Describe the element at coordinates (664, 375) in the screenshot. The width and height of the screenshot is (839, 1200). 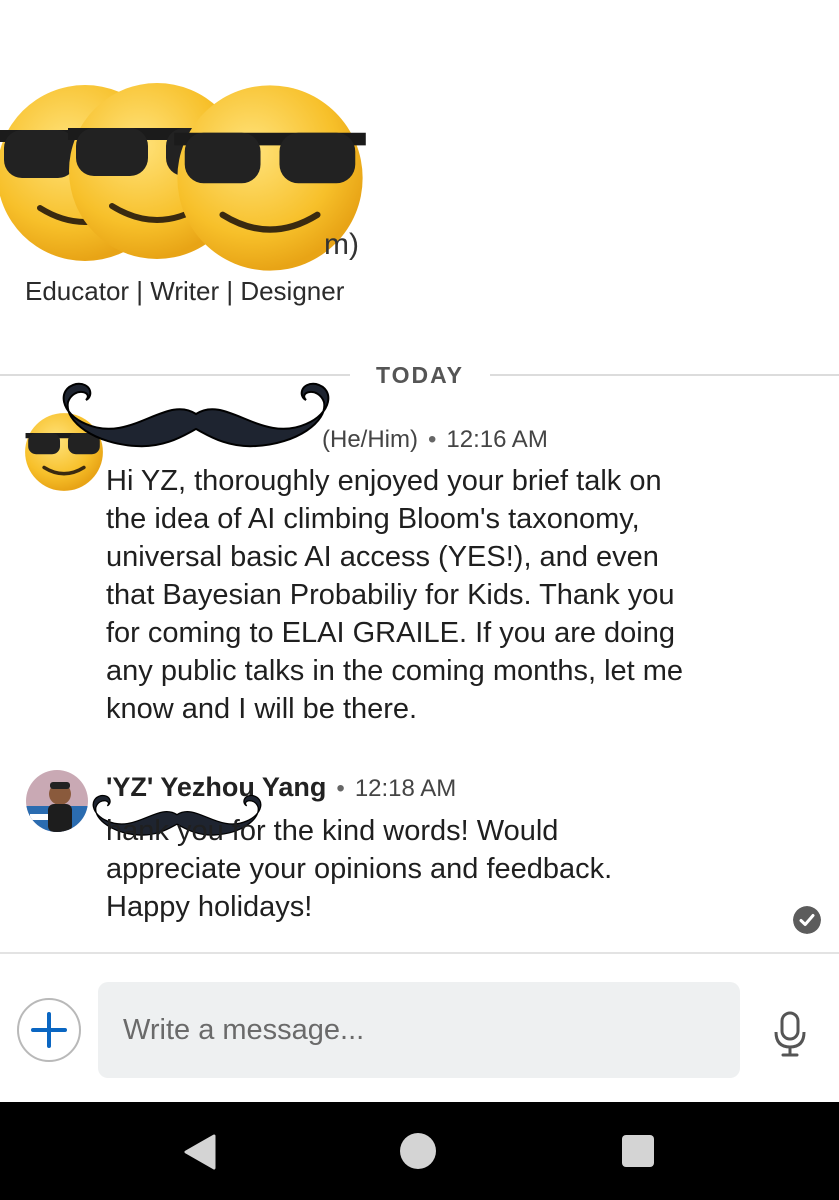
I see `divider-line-right` at that location.